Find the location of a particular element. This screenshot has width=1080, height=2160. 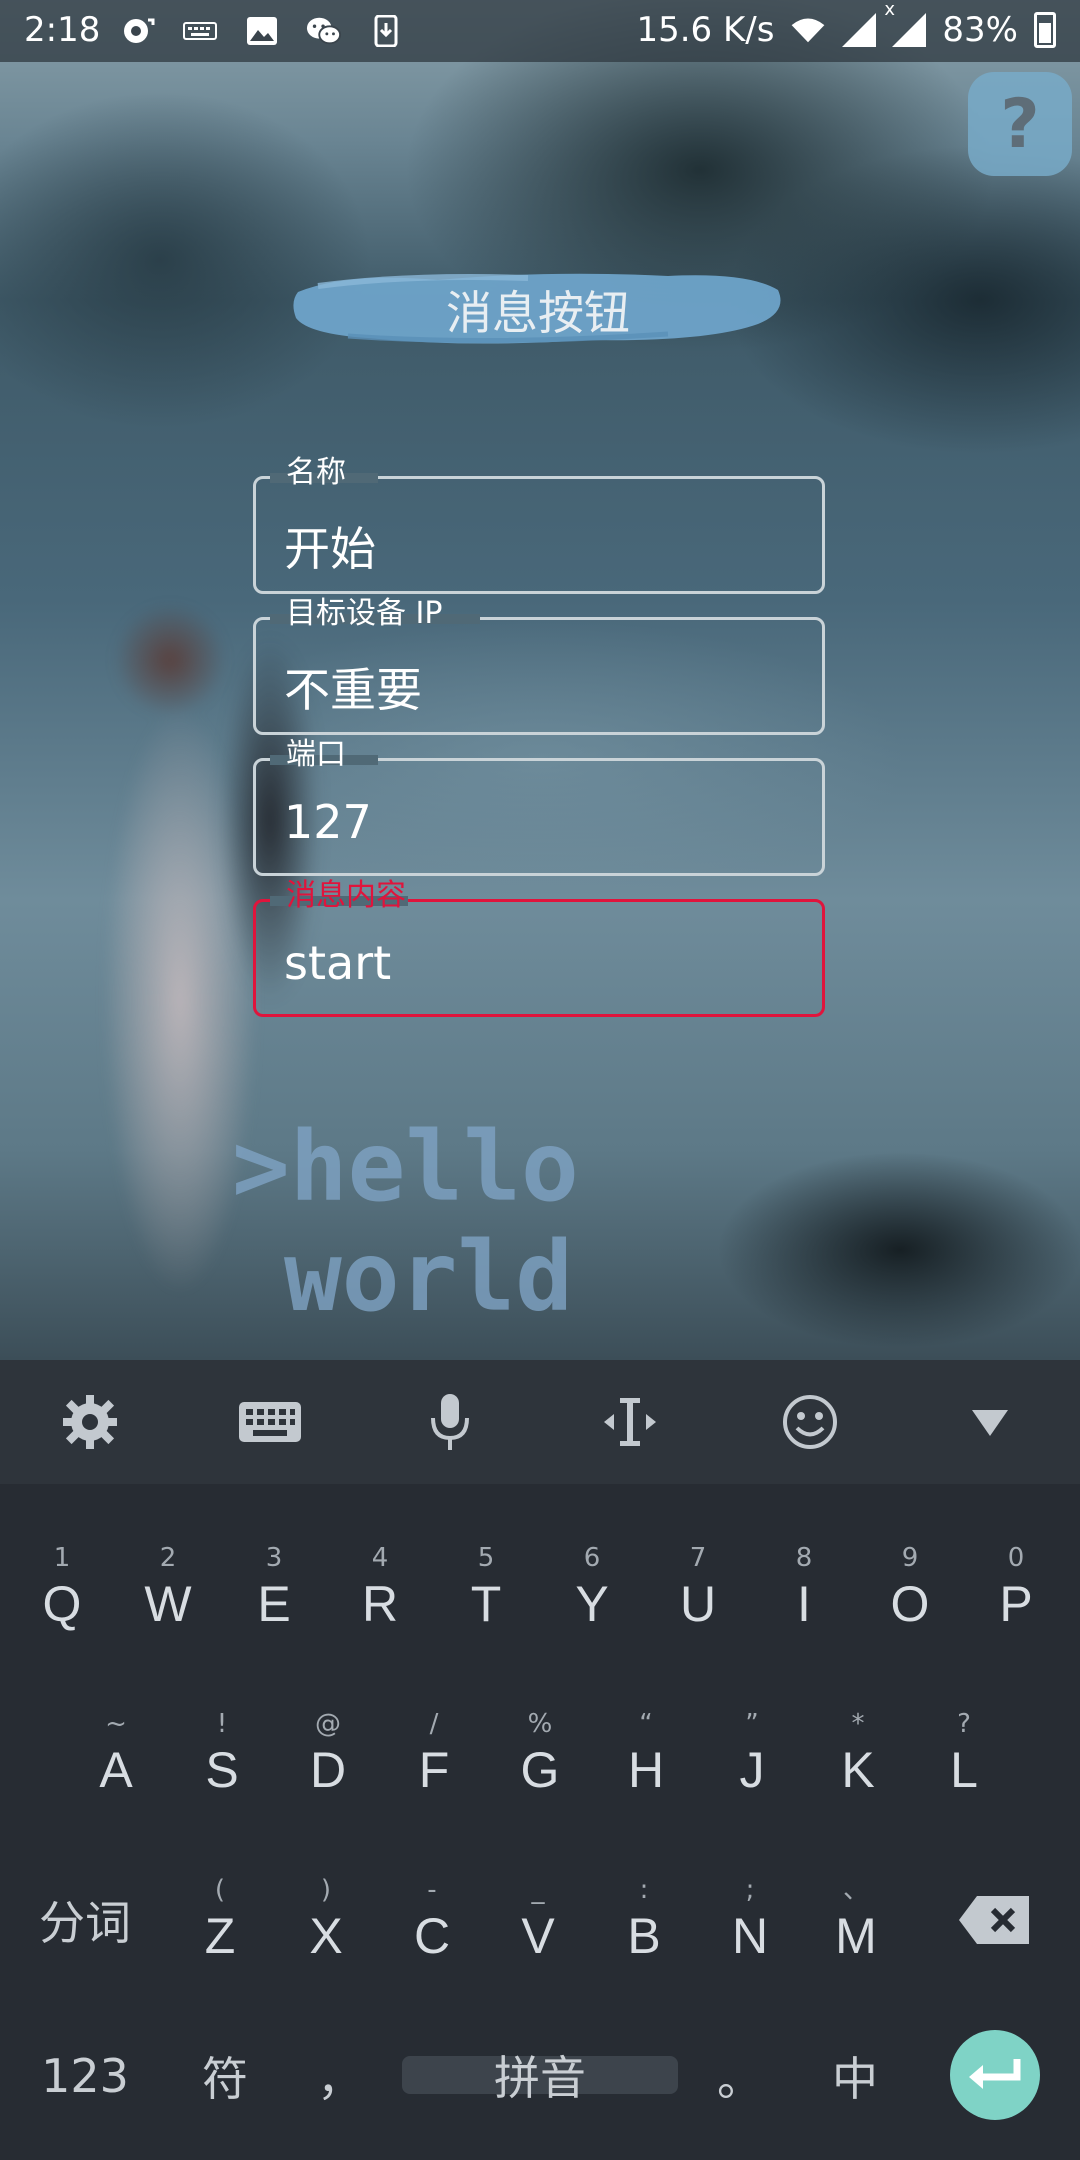

key-x: ) X is located at coordinates (326, 1919).